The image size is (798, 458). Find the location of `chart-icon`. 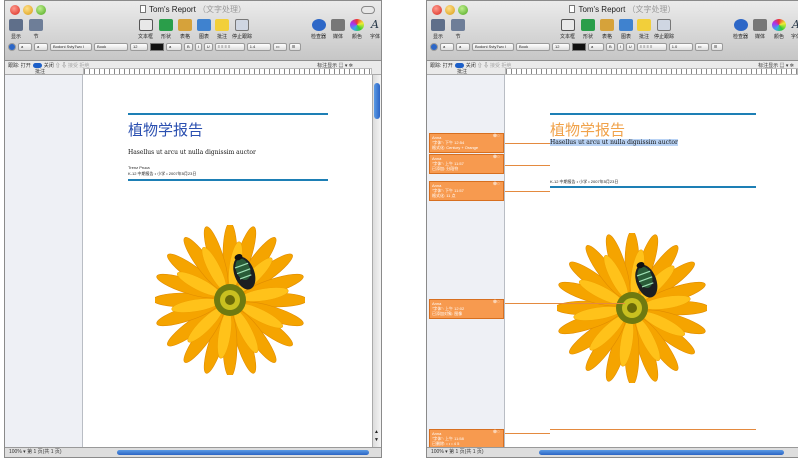

chart-icon is located at coordinates (626, 25).